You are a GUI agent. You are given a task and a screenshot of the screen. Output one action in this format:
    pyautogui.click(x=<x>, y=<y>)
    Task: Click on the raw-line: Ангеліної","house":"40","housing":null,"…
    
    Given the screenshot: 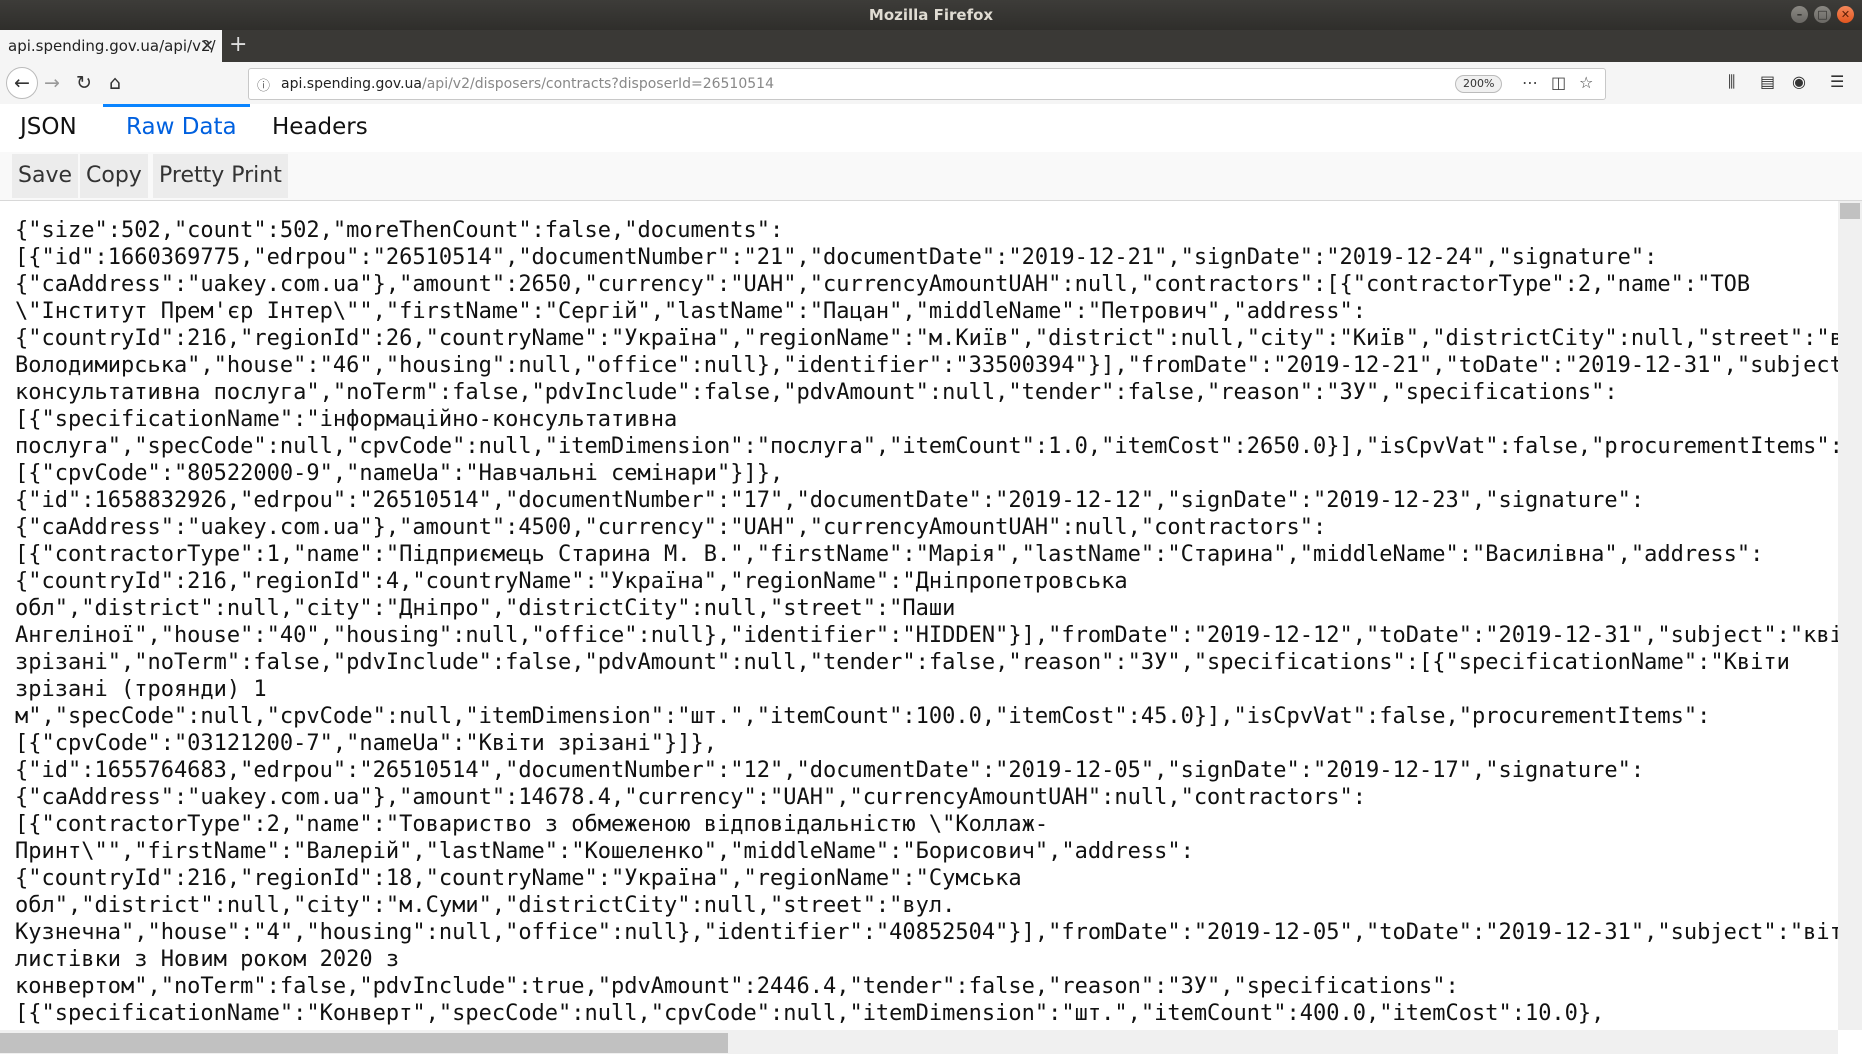 What is the action you would take?
    pyautogui.click(x=926, y=635)
    